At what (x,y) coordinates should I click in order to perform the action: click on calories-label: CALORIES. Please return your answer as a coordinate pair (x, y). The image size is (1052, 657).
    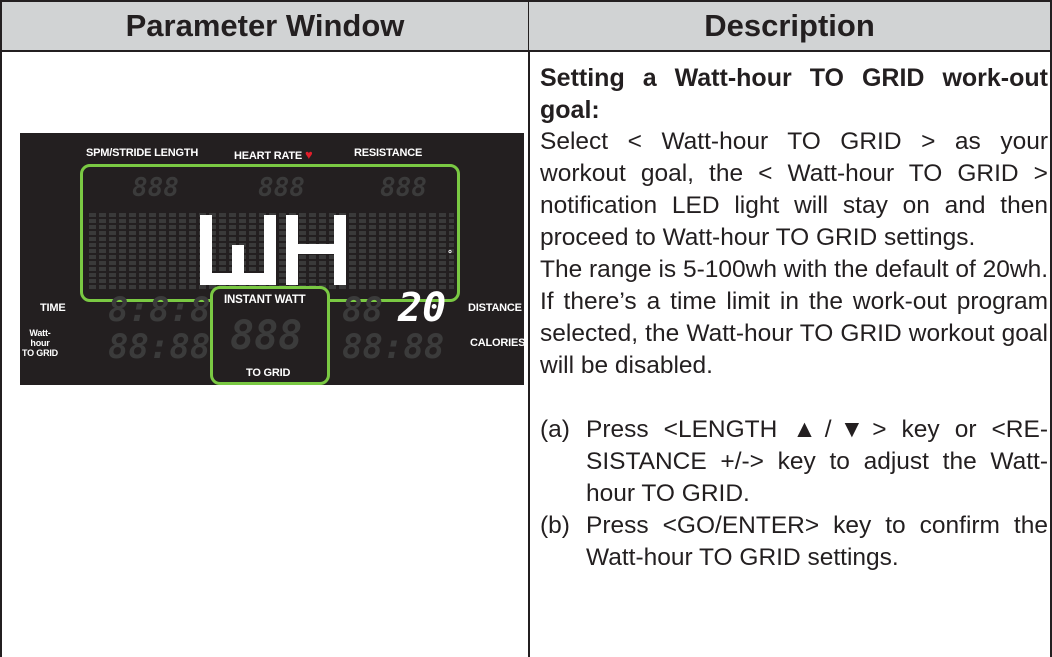
    Looking at the image, I should click on (498, 343).